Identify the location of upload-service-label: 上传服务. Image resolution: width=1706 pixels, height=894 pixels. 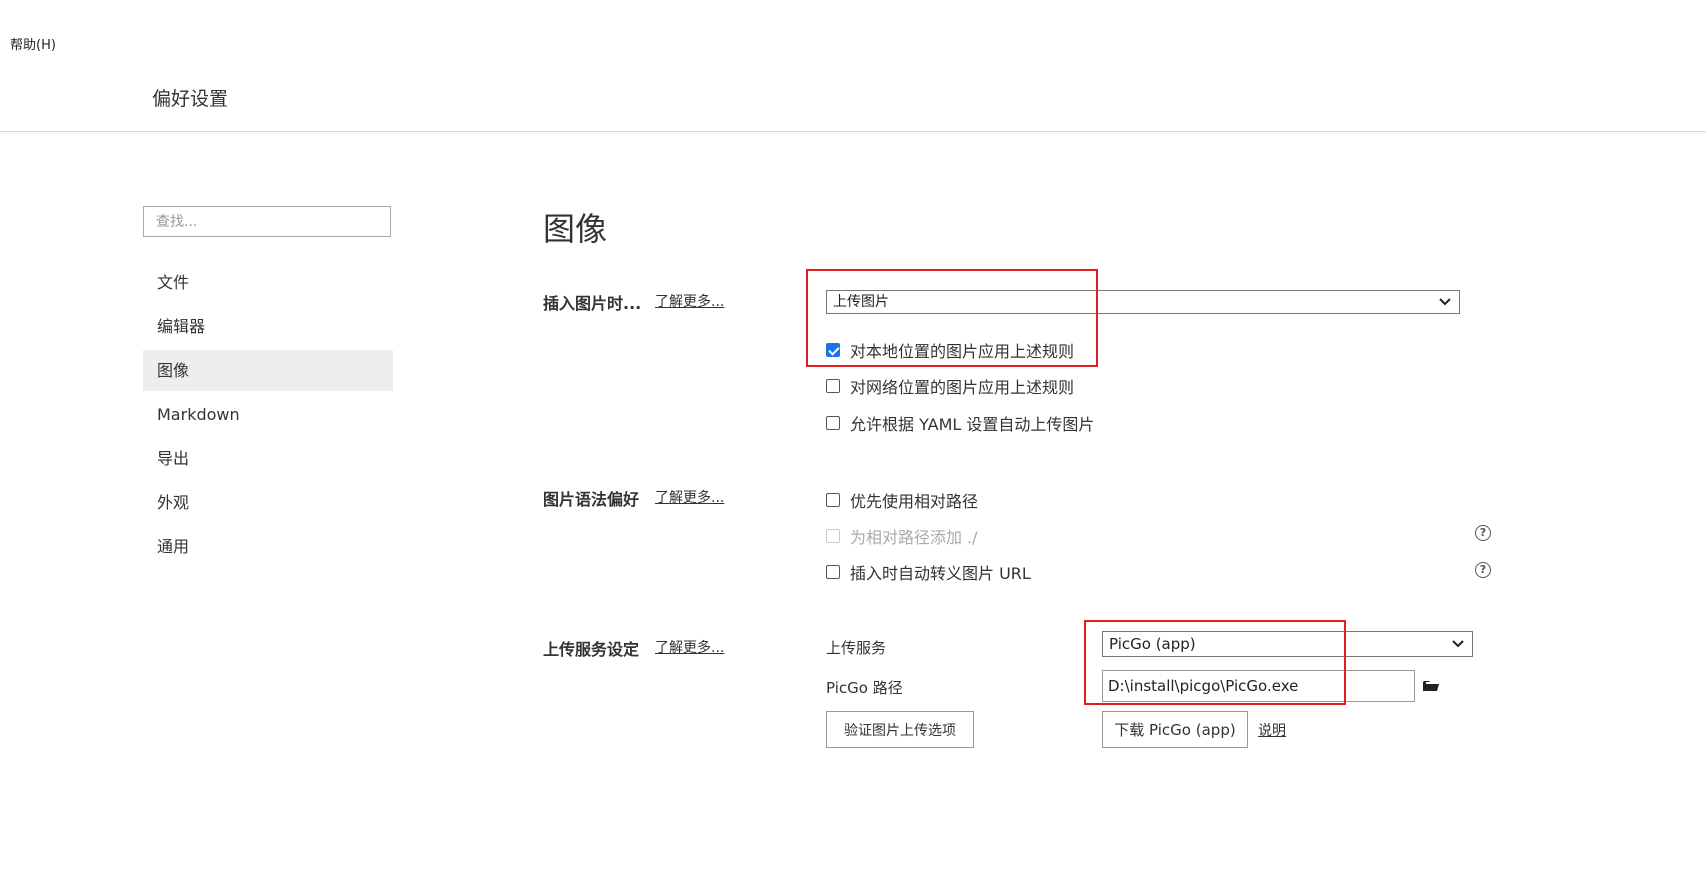
(856, 648).